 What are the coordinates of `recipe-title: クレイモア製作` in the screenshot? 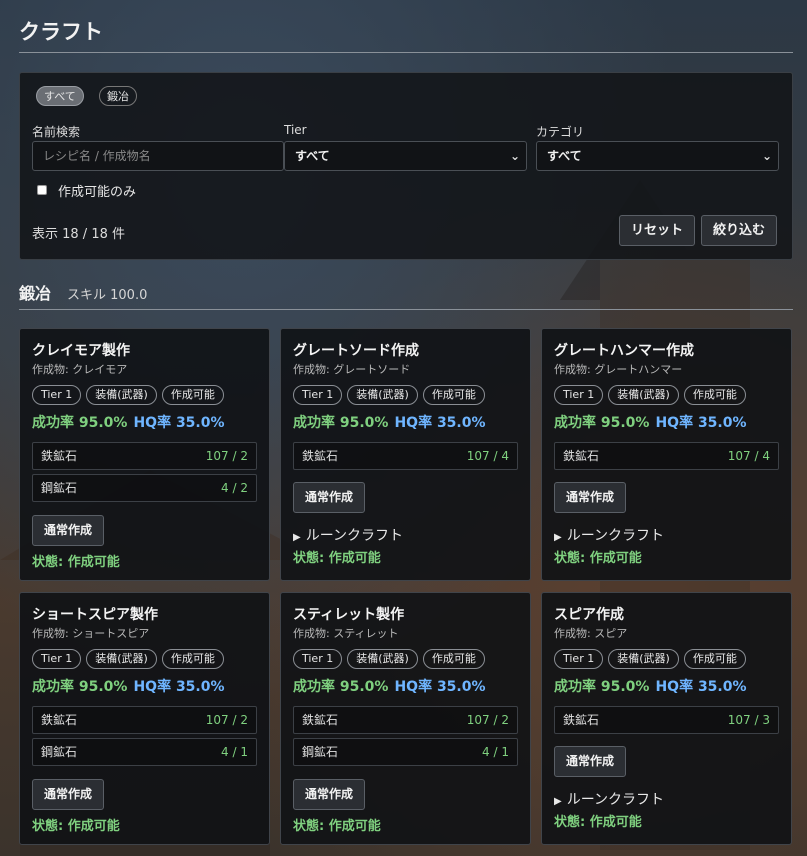 It's located at (81, 351).